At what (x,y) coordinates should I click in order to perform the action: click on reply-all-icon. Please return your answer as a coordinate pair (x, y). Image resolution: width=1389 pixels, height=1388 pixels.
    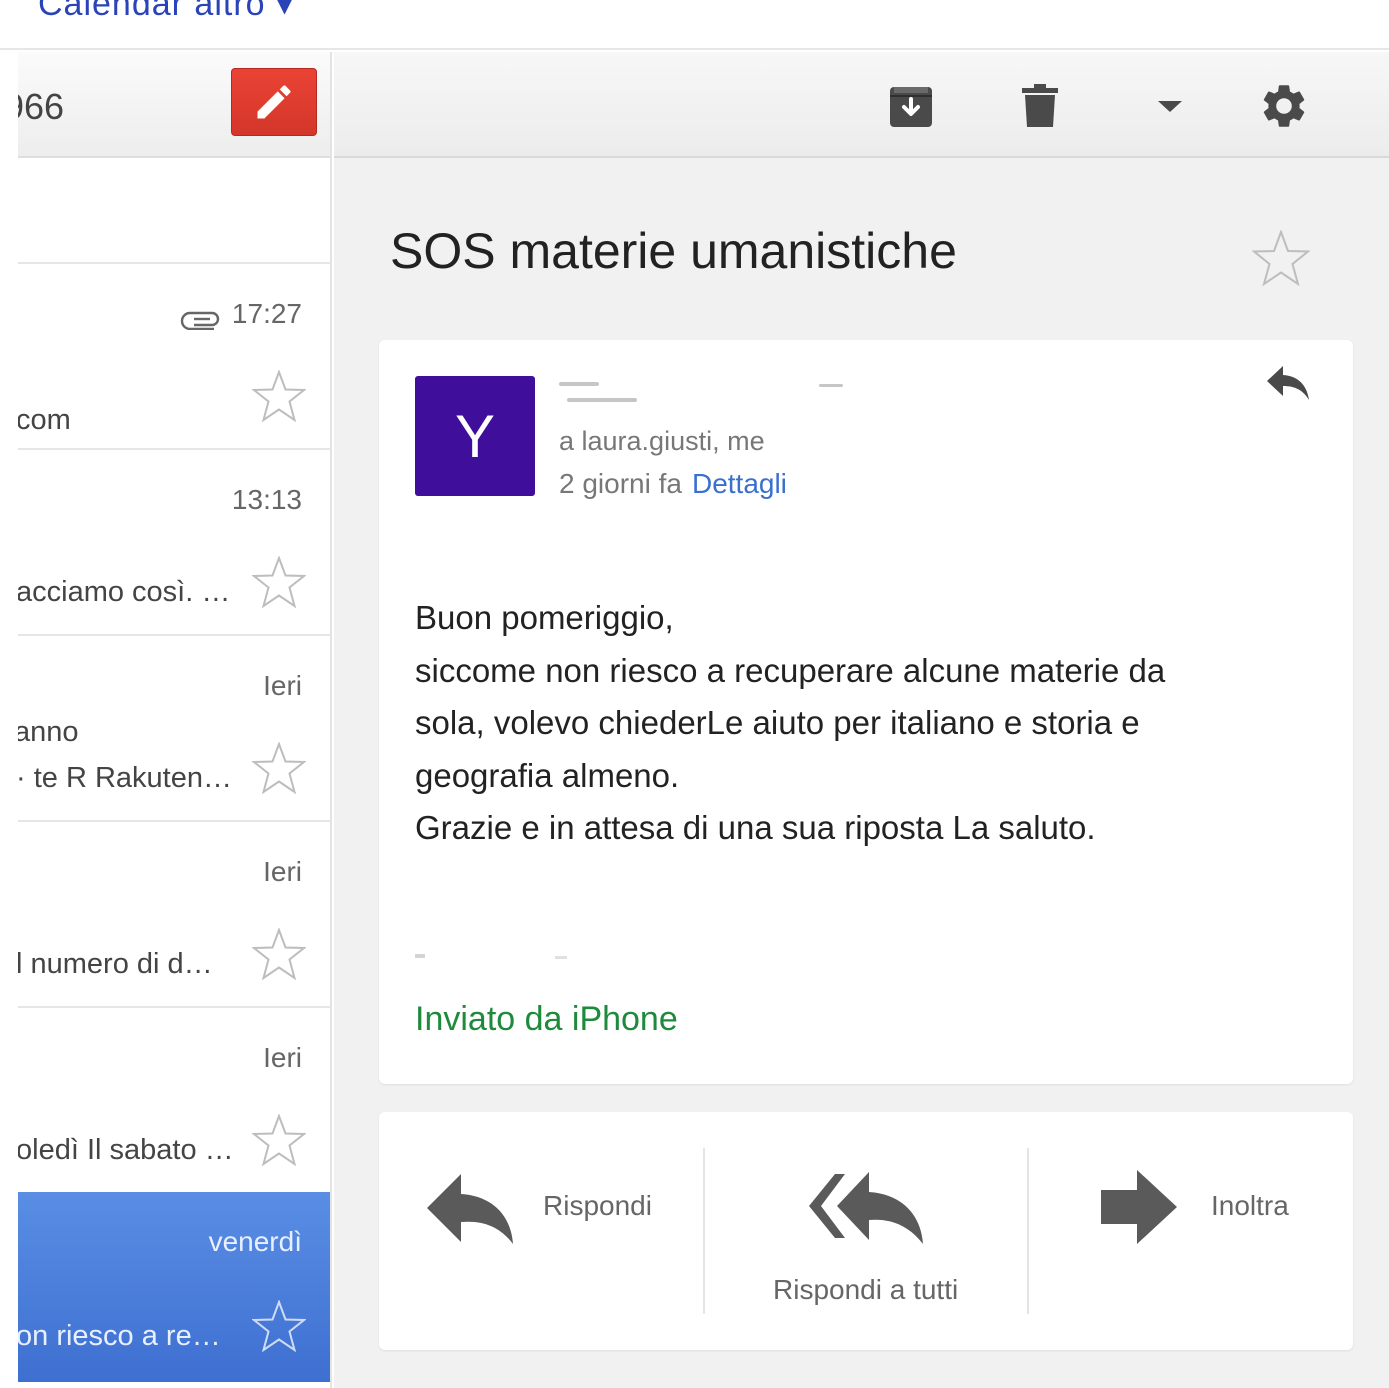
    Looking at the image, I should click on (866, 1208).